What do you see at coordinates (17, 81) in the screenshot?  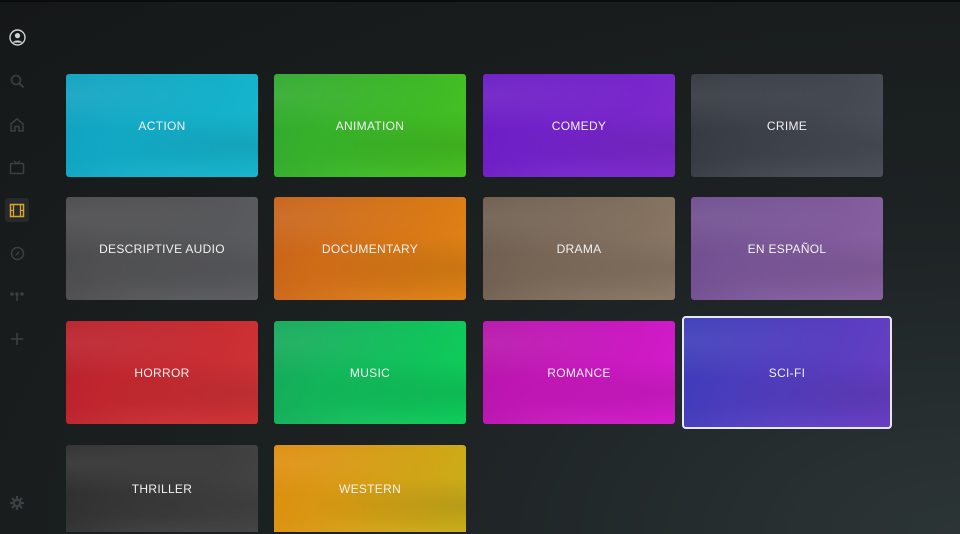 I see `search-icon` at bounding box center [17, 81].